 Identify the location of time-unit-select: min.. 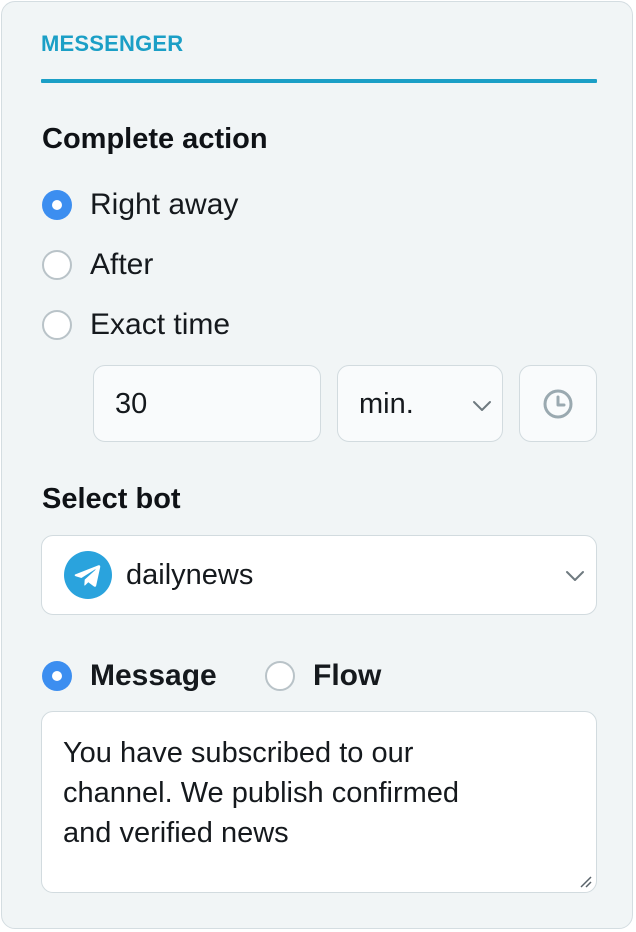
(420, 403).